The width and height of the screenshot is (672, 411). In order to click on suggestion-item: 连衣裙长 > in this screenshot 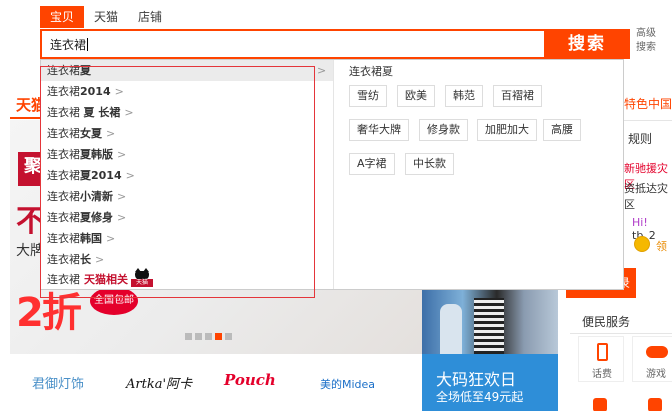, I will do `click(187, 259)`.